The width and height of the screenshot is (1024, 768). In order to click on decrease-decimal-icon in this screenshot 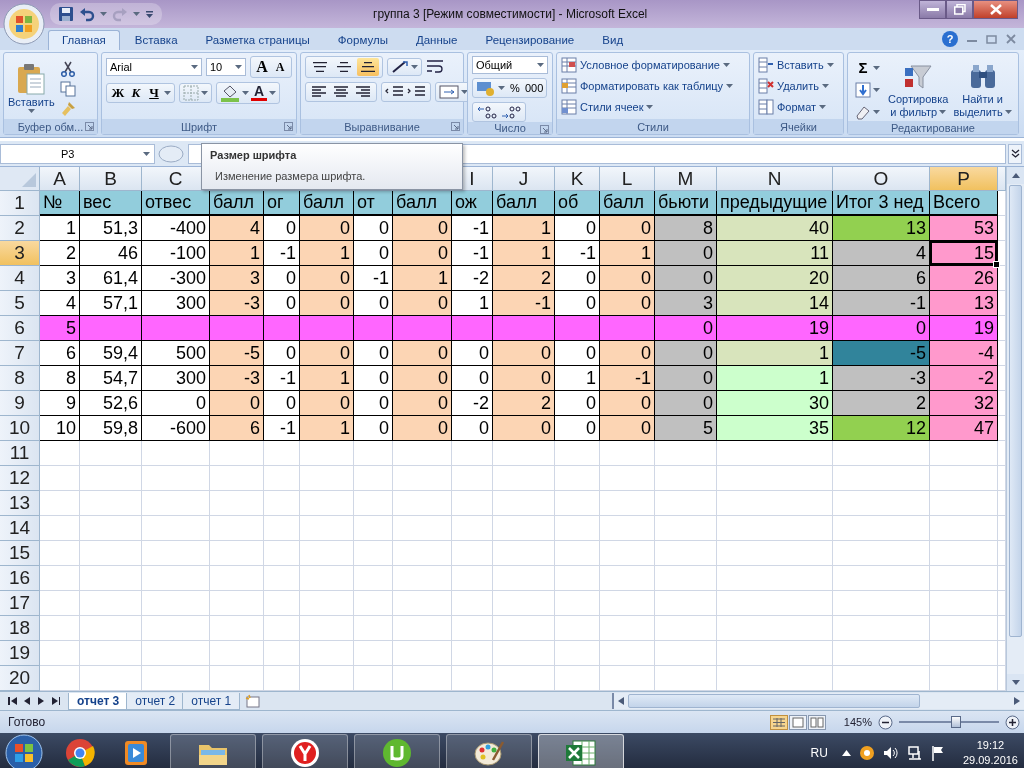, I will do `click(511, 112)`.